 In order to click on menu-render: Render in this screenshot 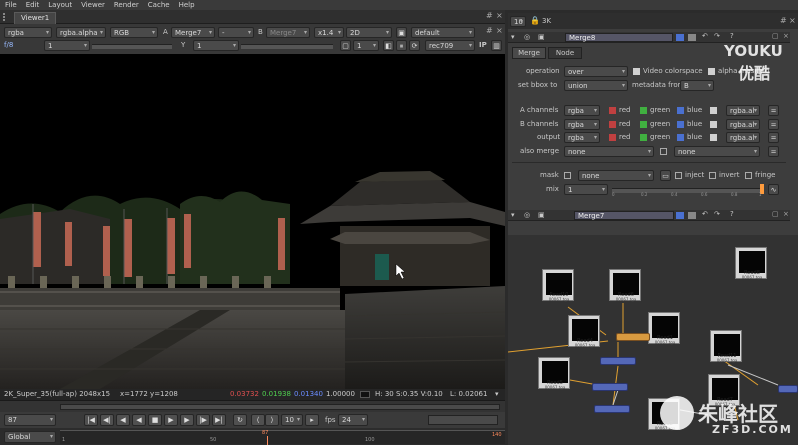, I will do `click(126, 5)`.